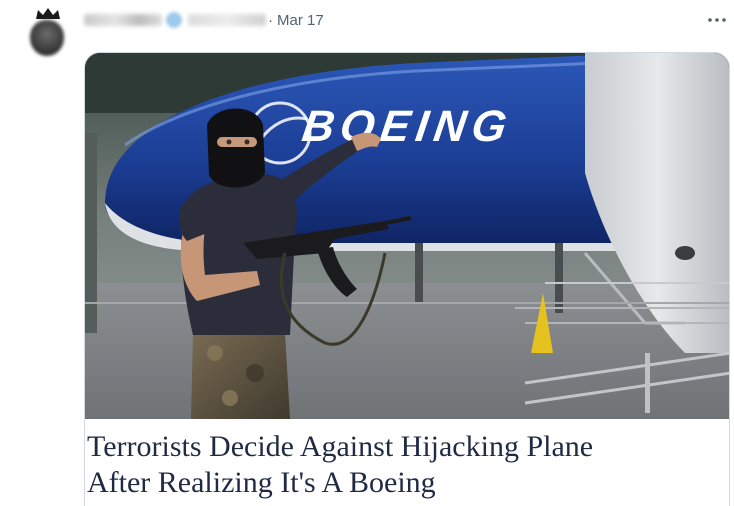 Image resolution: width=734 pixels, height=506 pixels. Describe the element at coordinates (407, 126) in the screenshot. I see `boeing-wordmark: BOEING` at that location.